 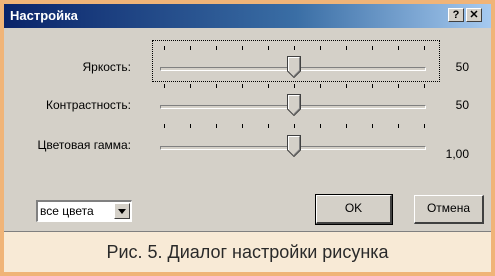 I want to click on help-button: ?, so click(x=456, y=15).